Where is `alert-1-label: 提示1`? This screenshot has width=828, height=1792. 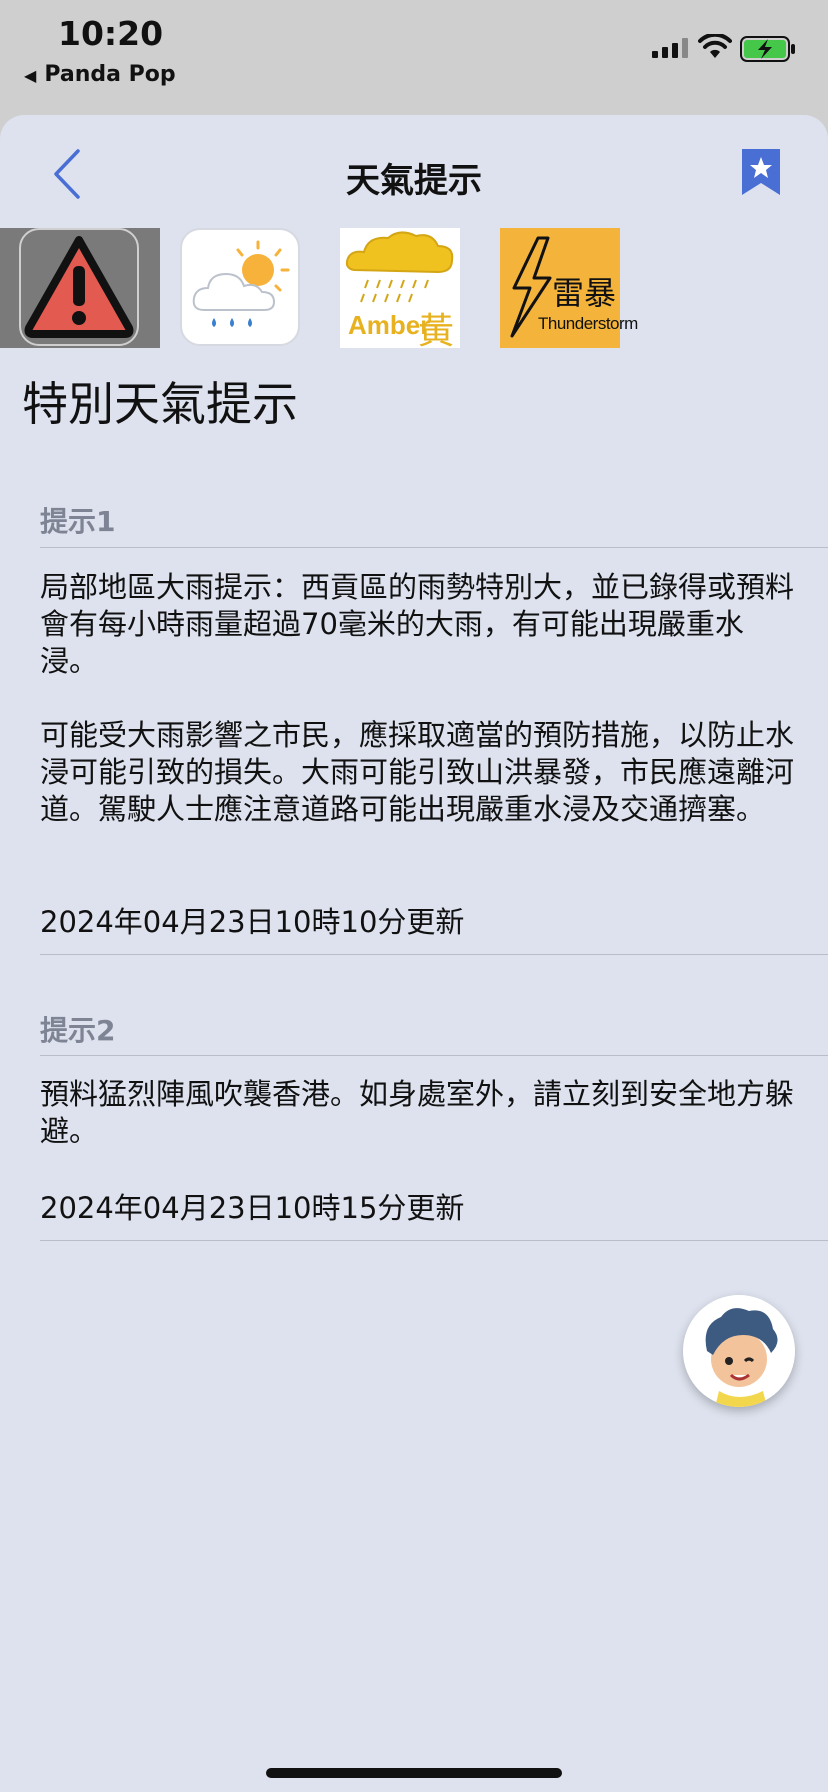 alert-1-label: 提示1 is located at coordinates (78, 521).